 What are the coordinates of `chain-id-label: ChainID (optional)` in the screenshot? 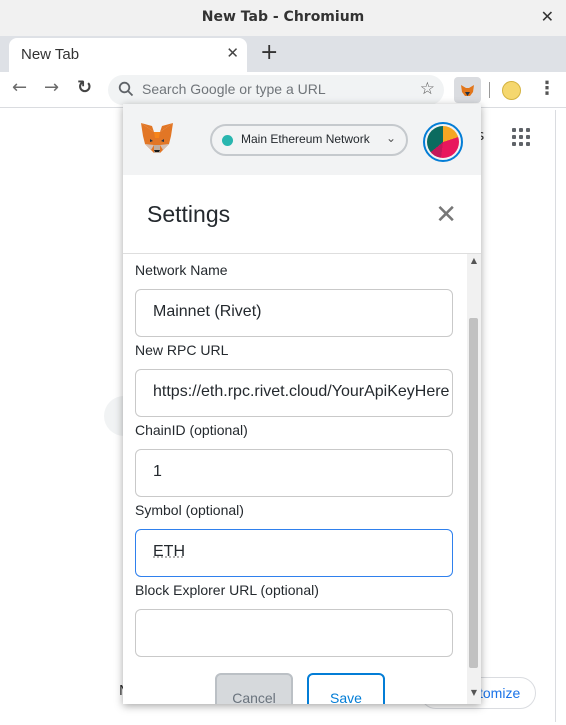 It's located at (191, 430).